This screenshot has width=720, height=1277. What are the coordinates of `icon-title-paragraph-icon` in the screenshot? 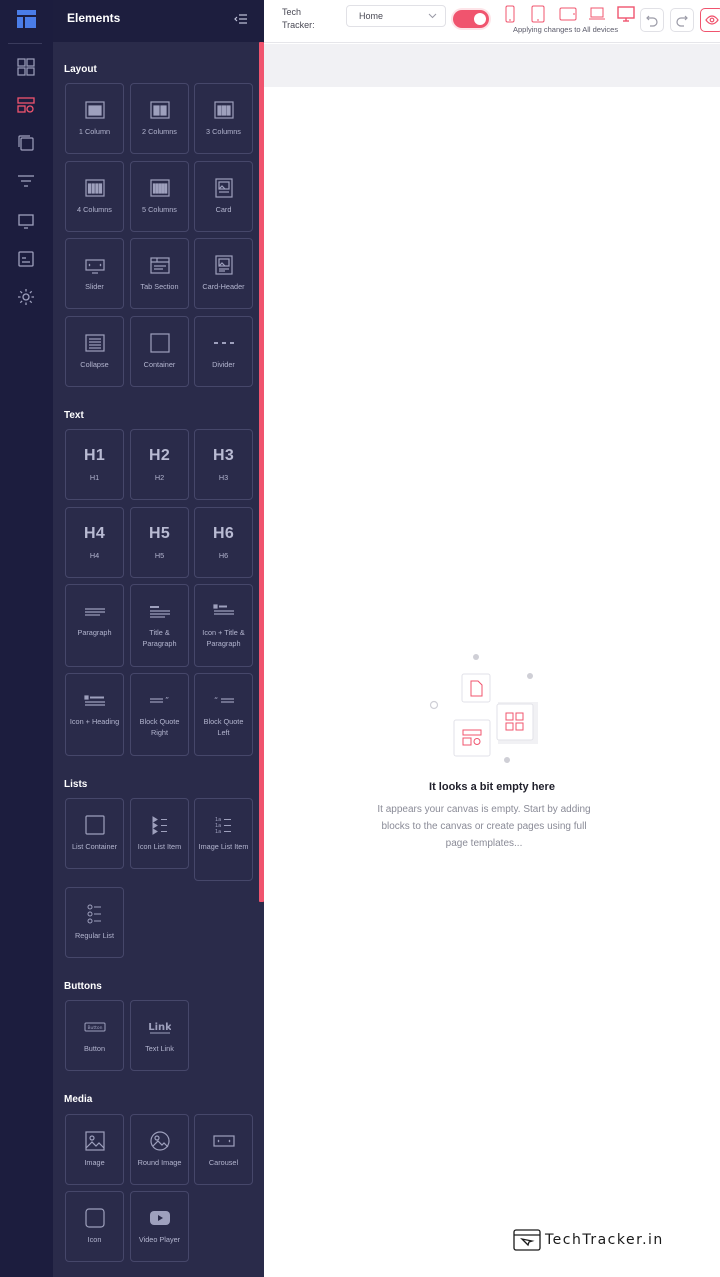 It's located at (224, 611).